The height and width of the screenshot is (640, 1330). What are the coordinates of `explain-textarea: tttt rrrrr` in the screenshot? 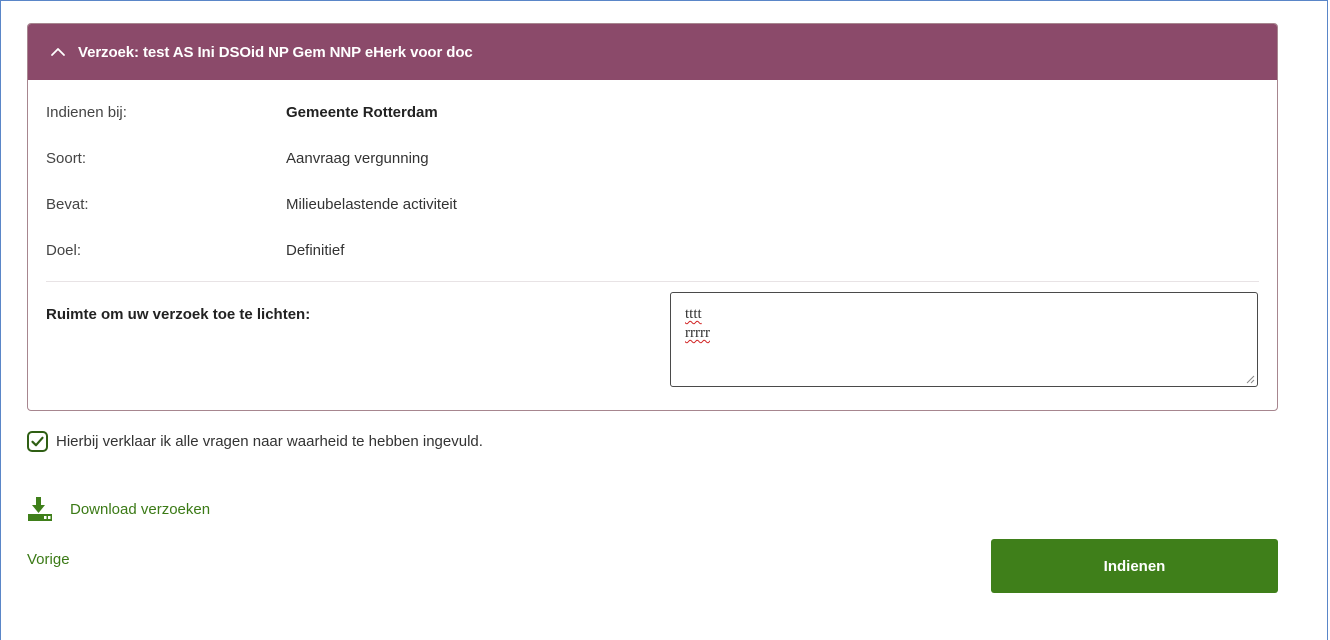 It's located at (964, 339).